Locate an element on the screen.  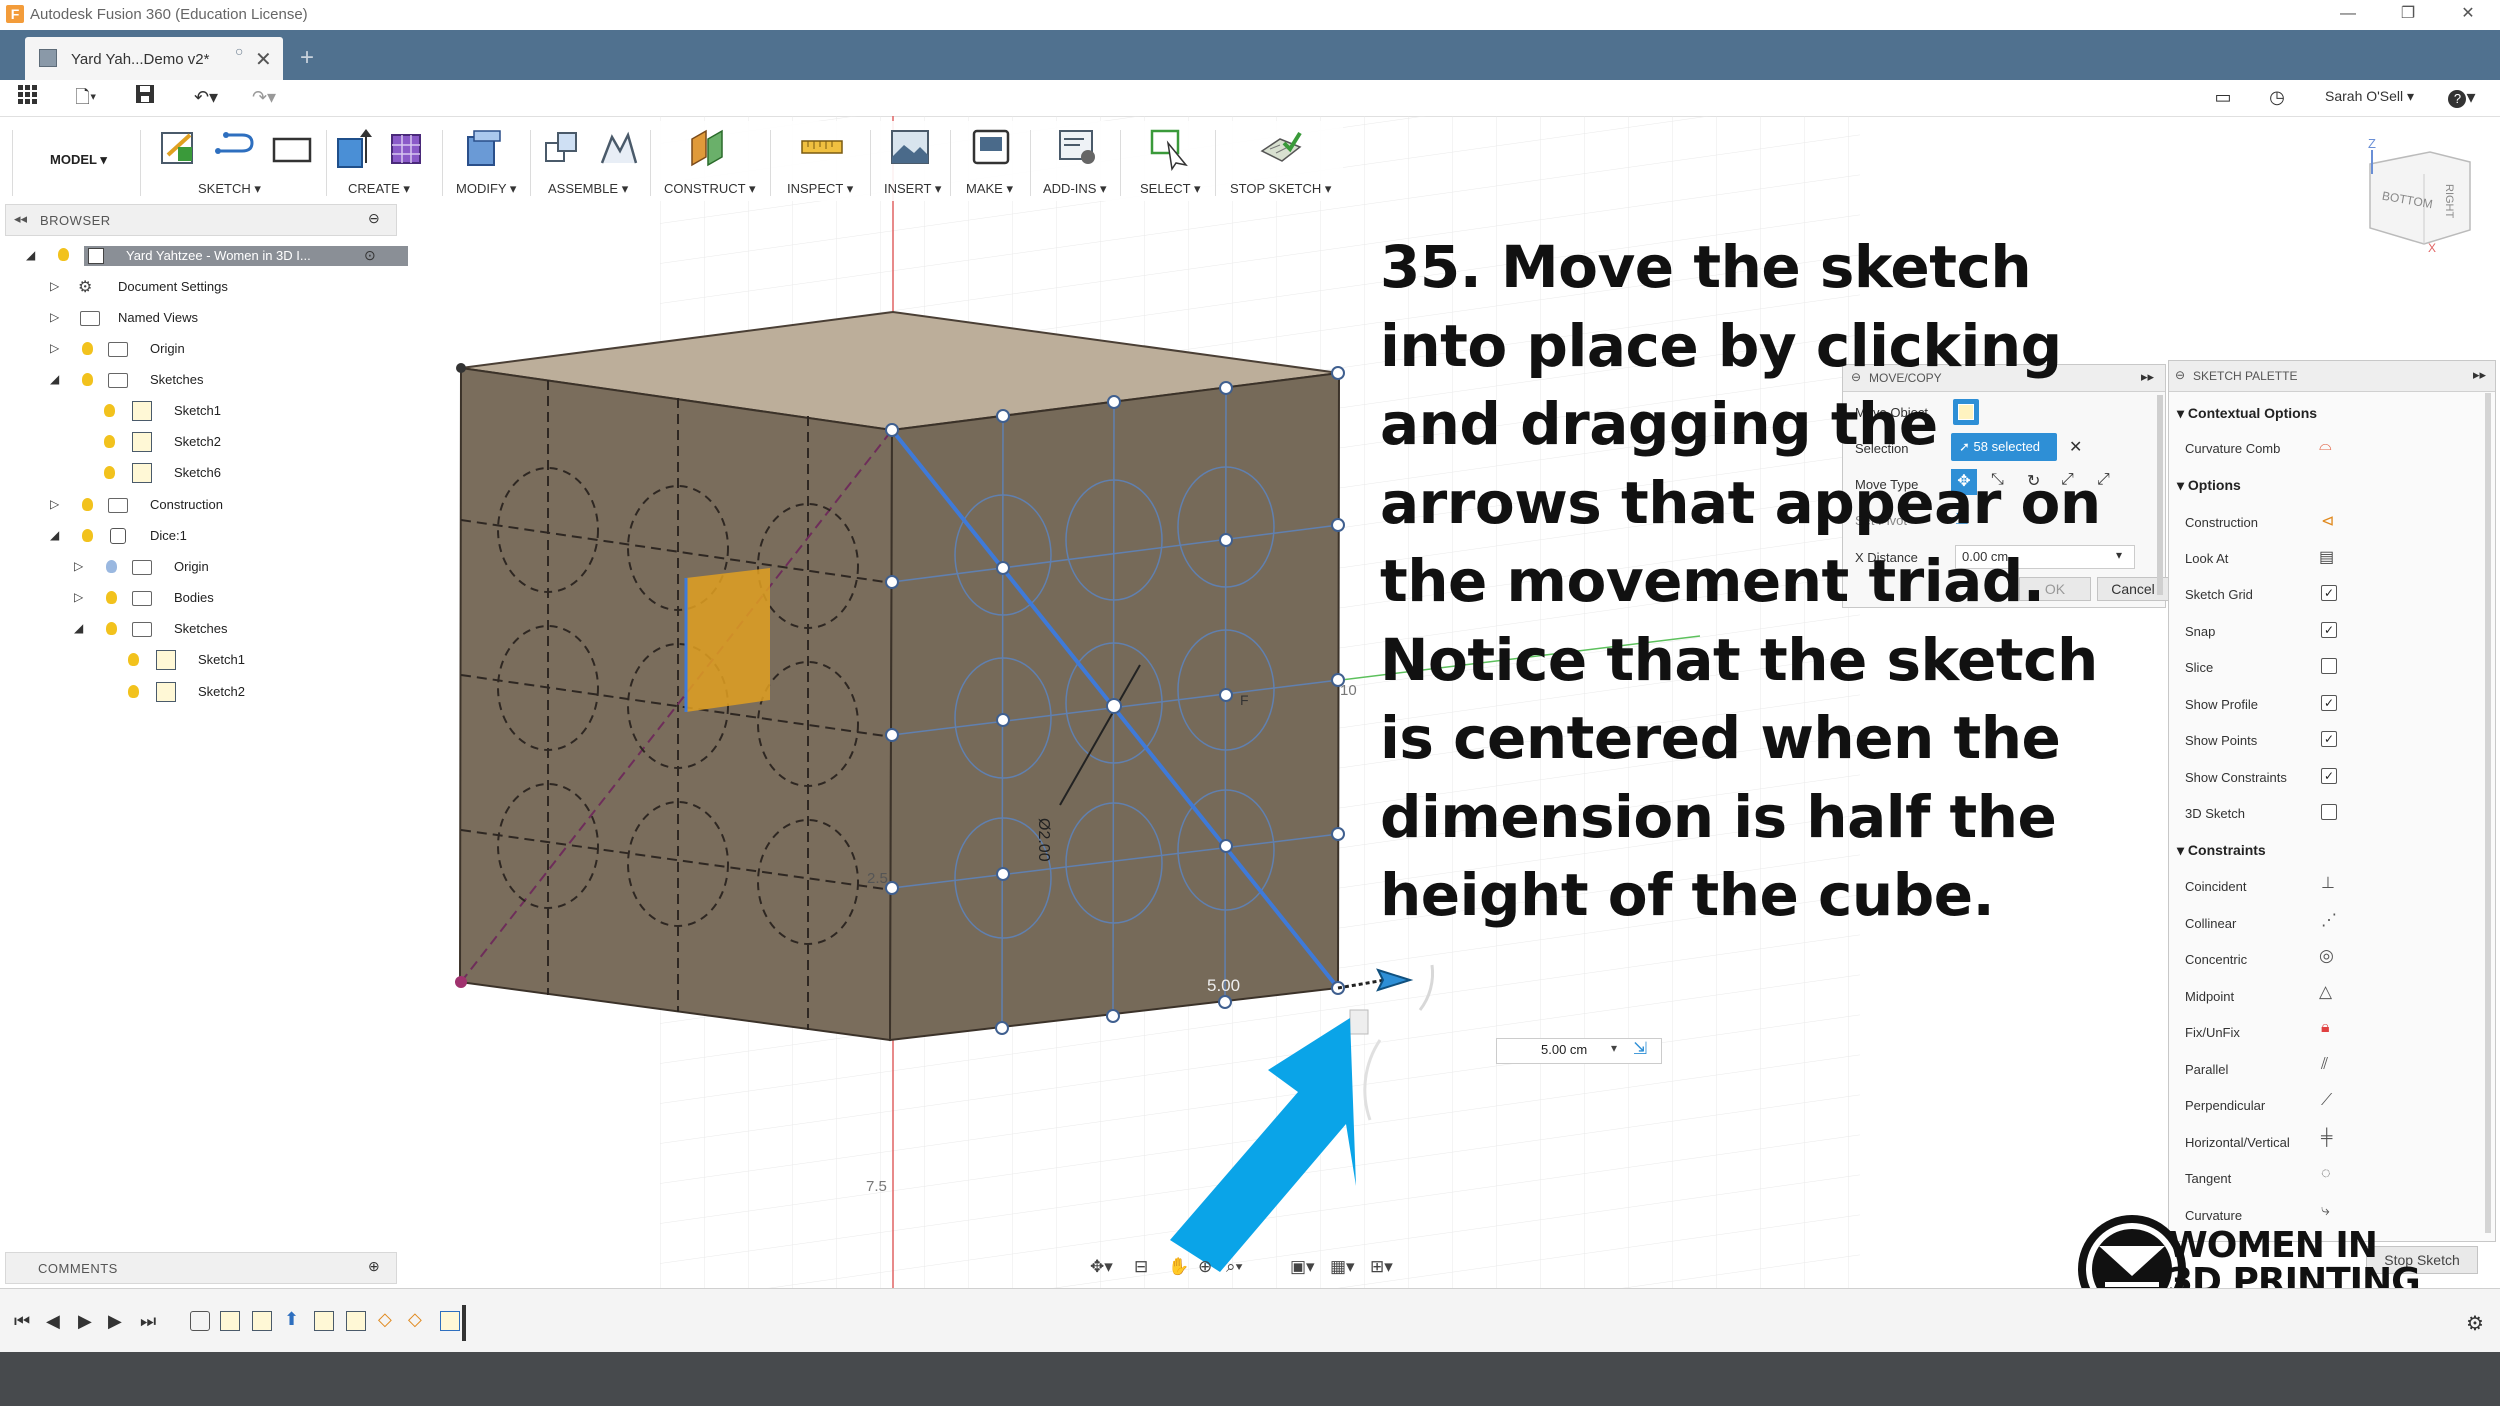
joint-icon is located at coordinates (620, 148).